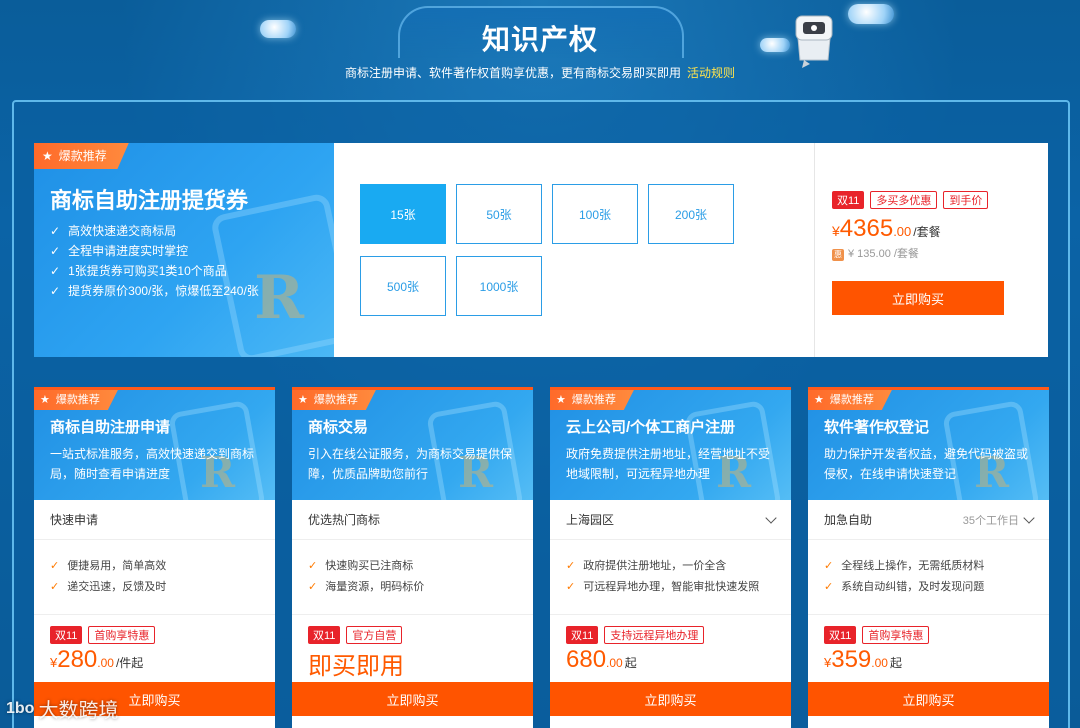  Describe the element at coordinates (108, 587) in the screenshot. I see `list-item: ✓ 递交迅速，反馈及时` at that location.